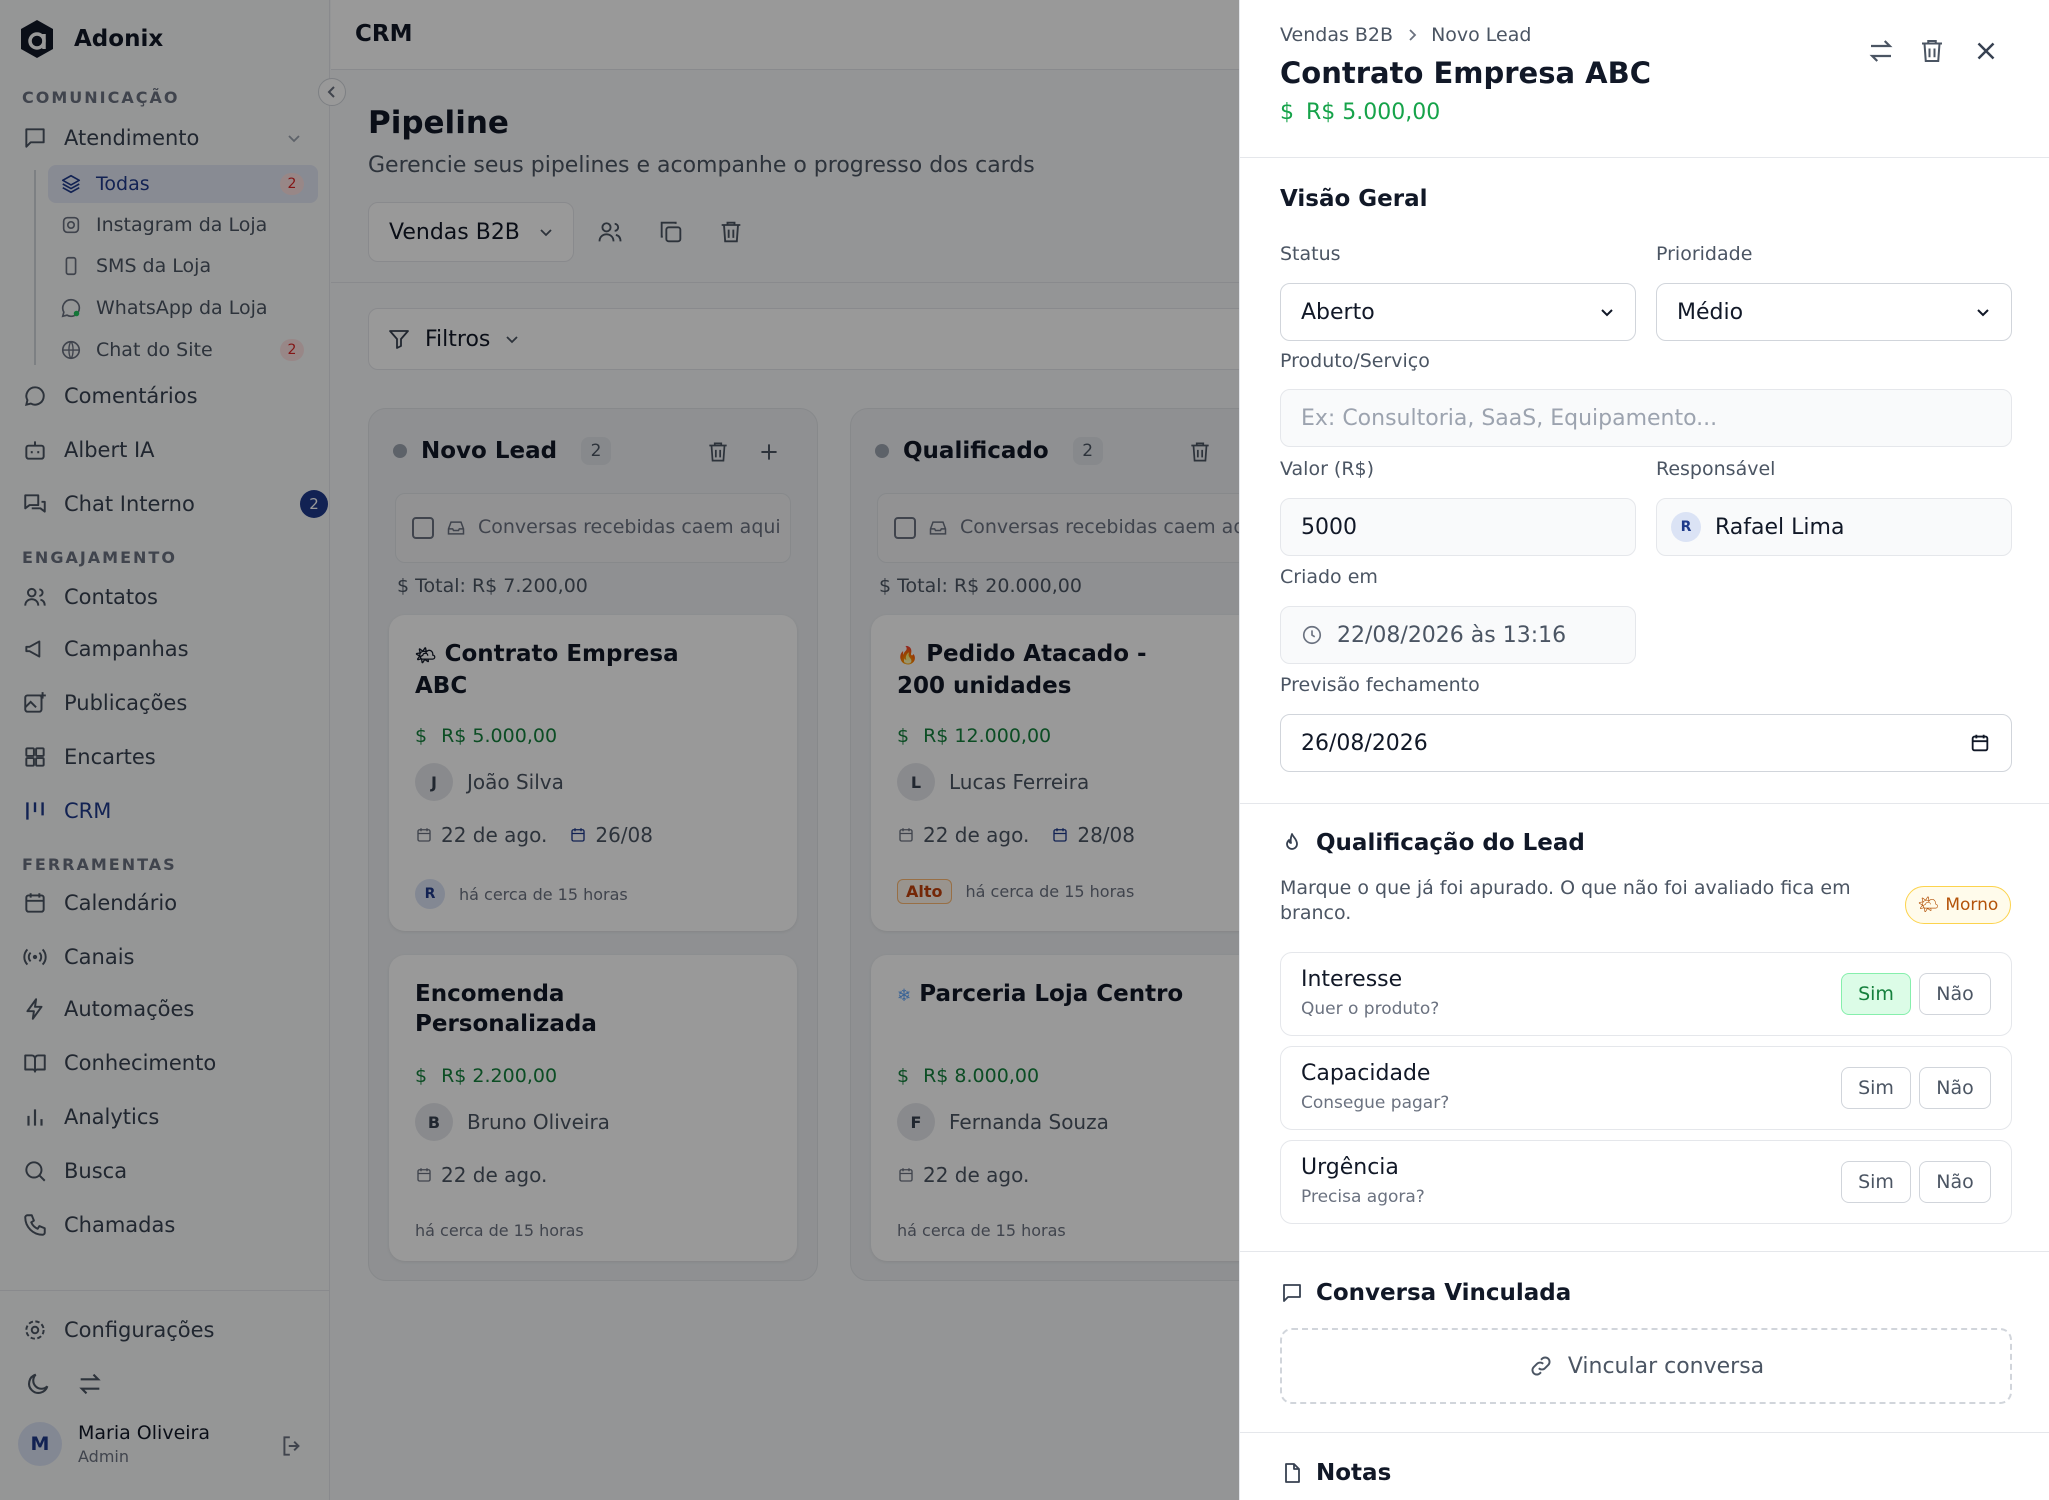  Describe the element at coordinates (1780, 527) in the screenshot. I see `responsavel-value: Rafael Lima` at that location.